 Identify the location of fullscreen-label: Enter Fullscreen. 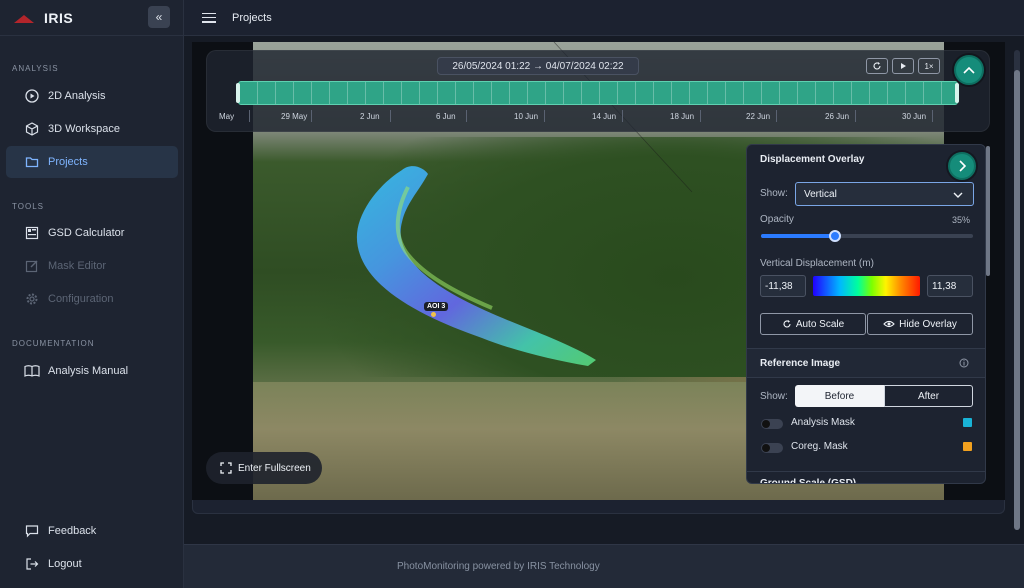
(274, 468).